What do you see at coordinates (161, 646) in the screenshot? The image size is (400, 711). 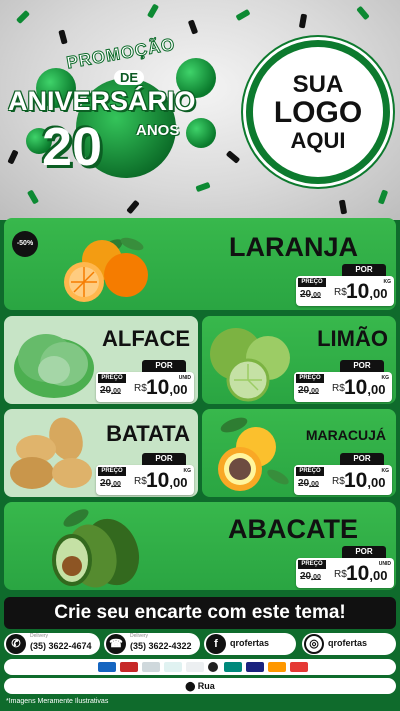 I see `phone-number: (35) 3622-4322` at bounding box center [161, 646].